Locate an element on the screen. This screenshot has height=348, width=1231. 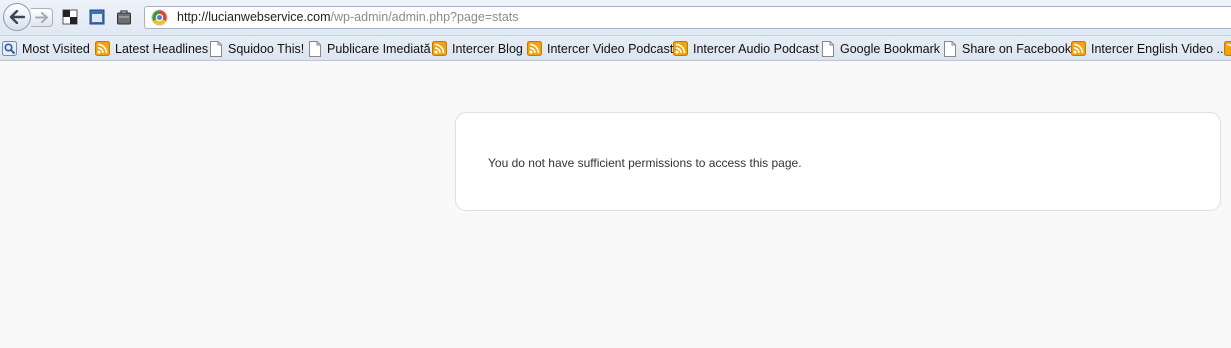
addon-bag-icon is located at coordinates (124, 17).